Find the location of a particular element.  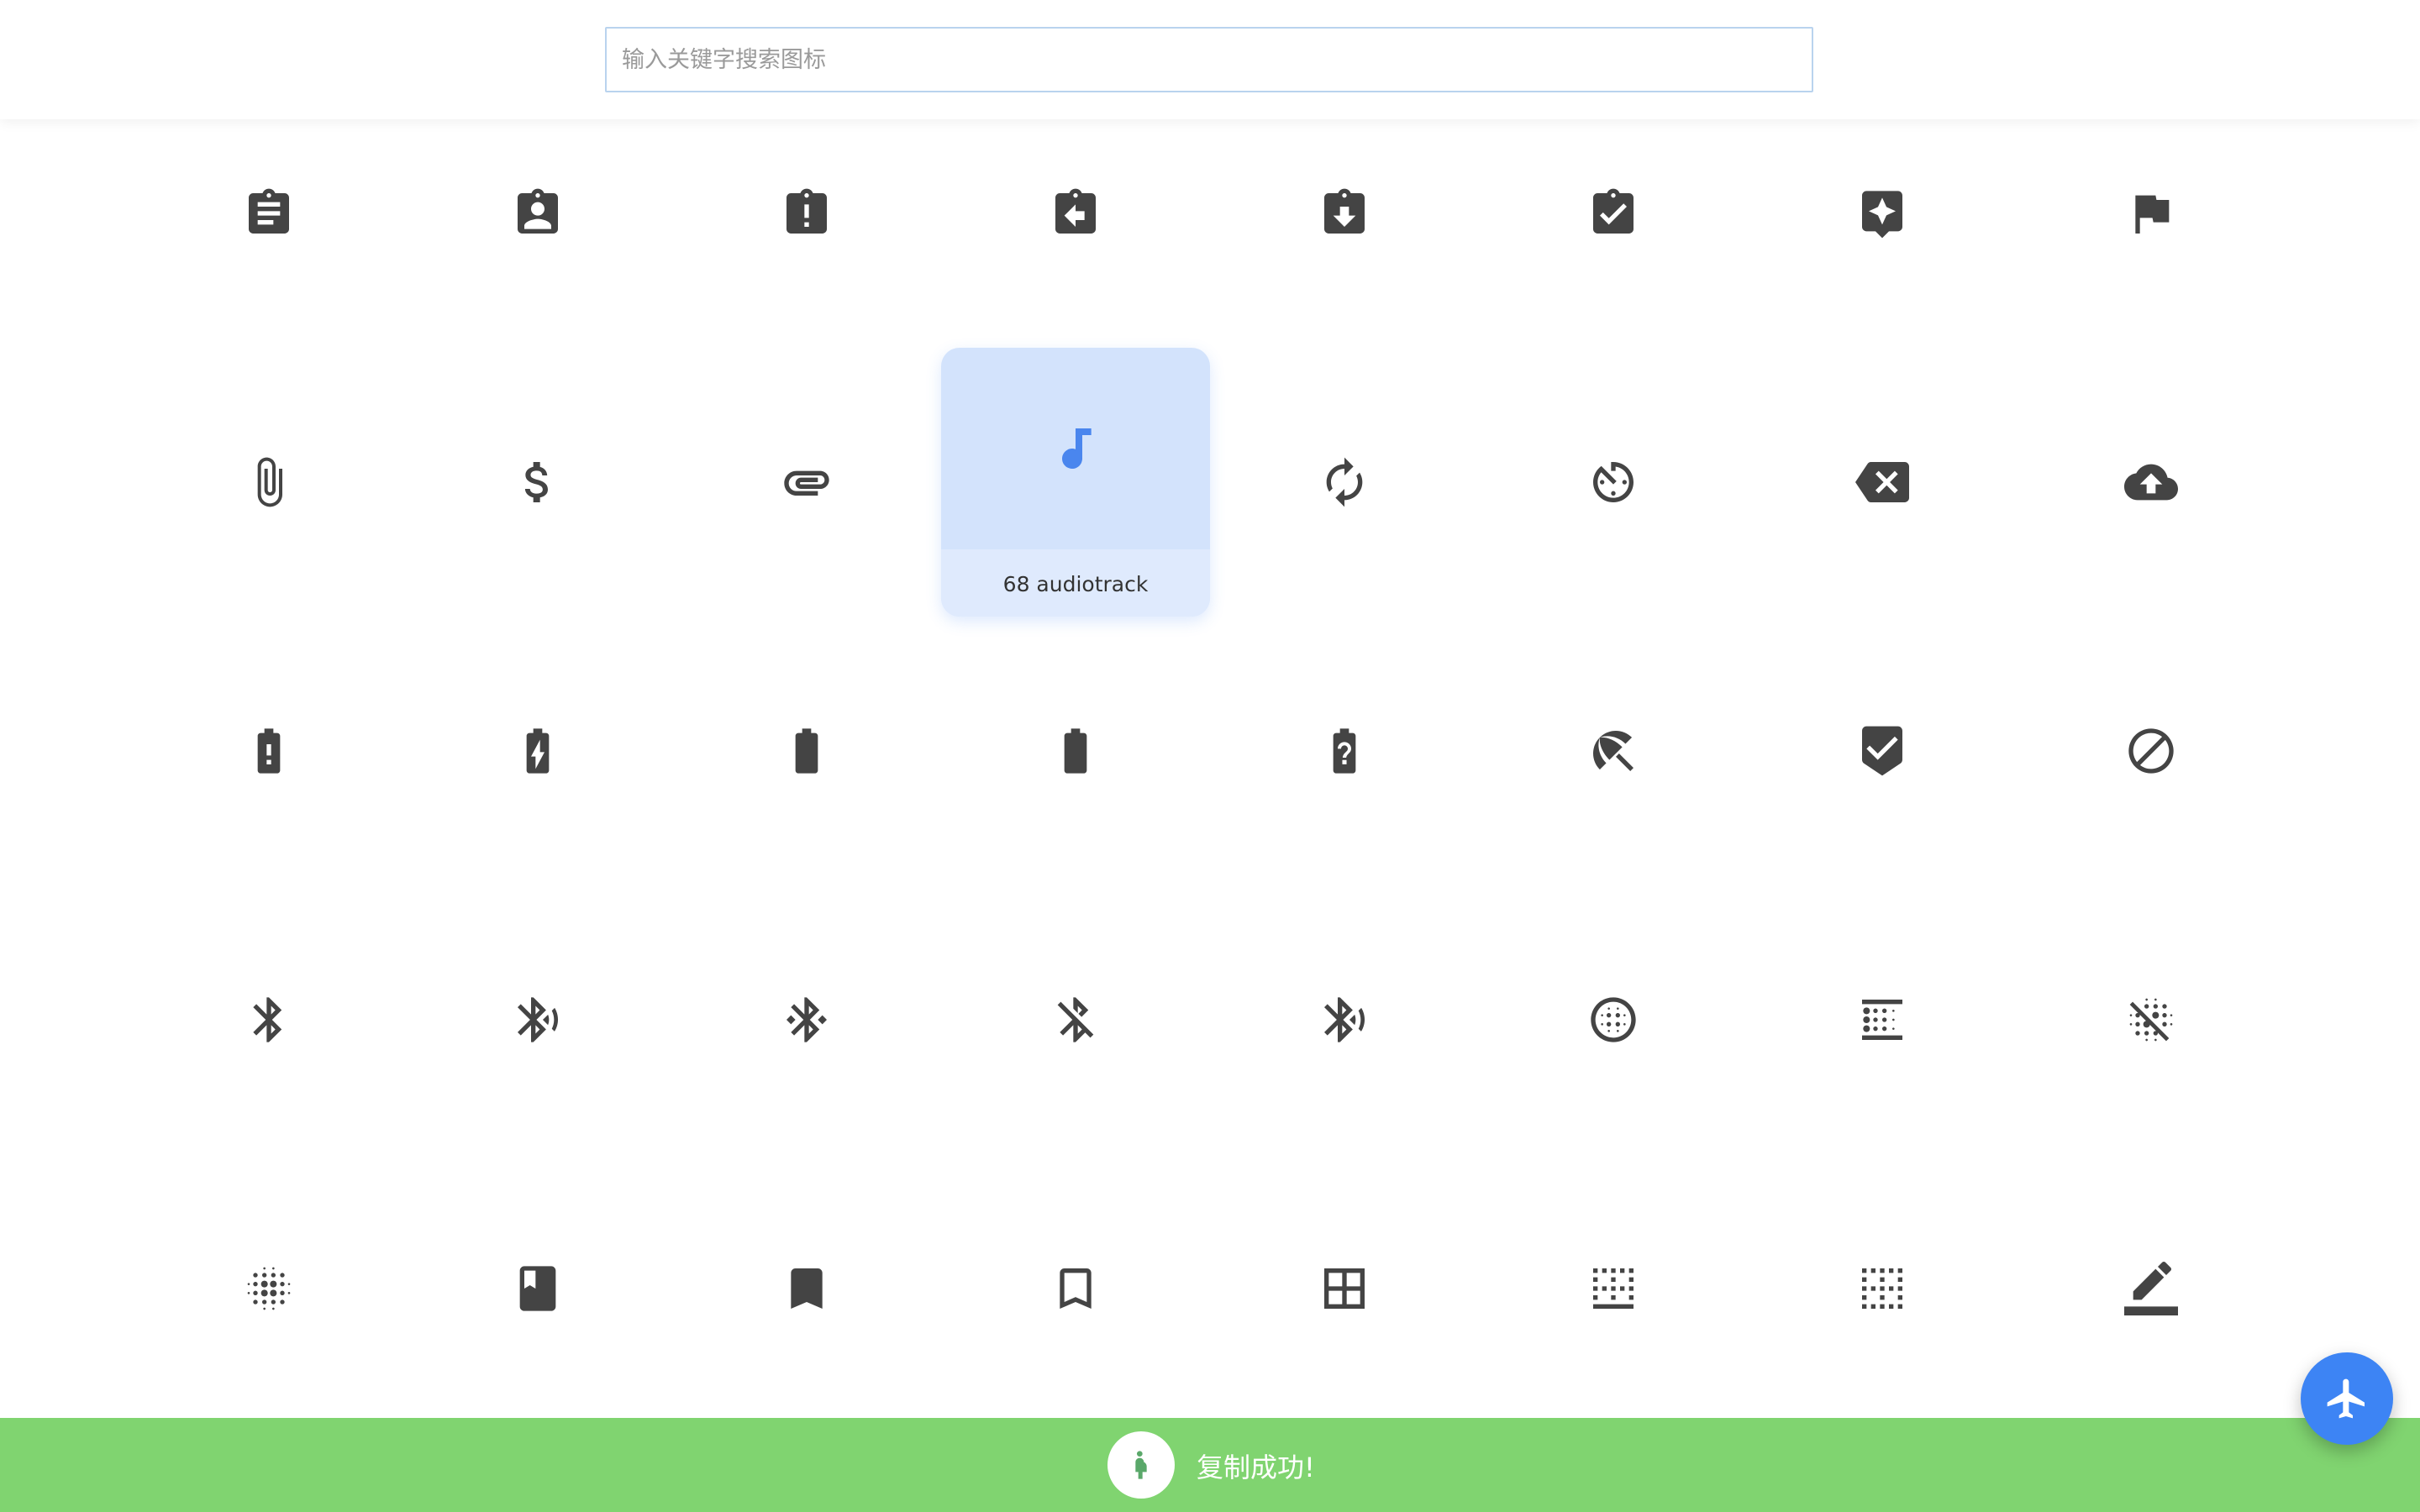

icon-tile-border-clear is located at coordinates (1882, 1288).